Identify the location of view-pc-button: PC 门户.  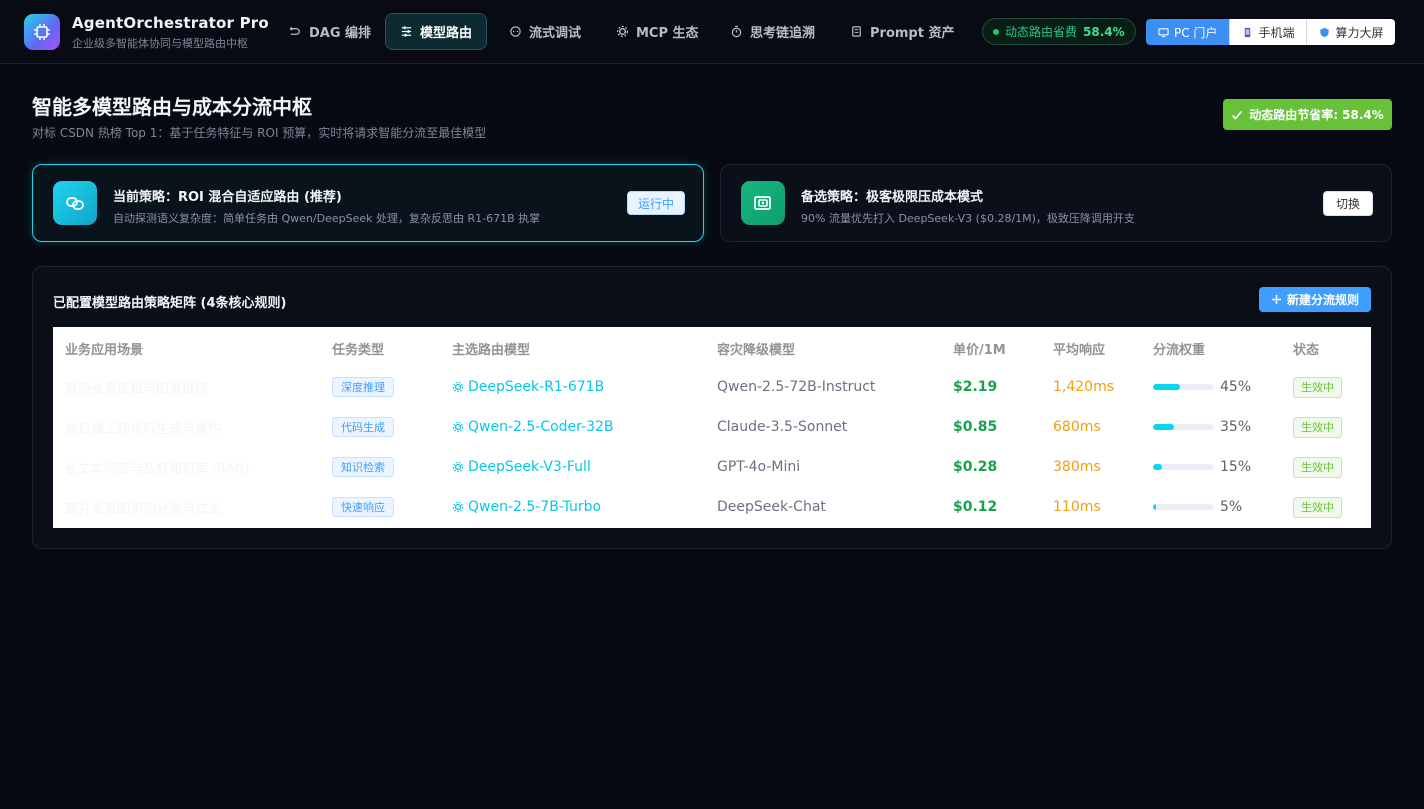
(1188, 32).